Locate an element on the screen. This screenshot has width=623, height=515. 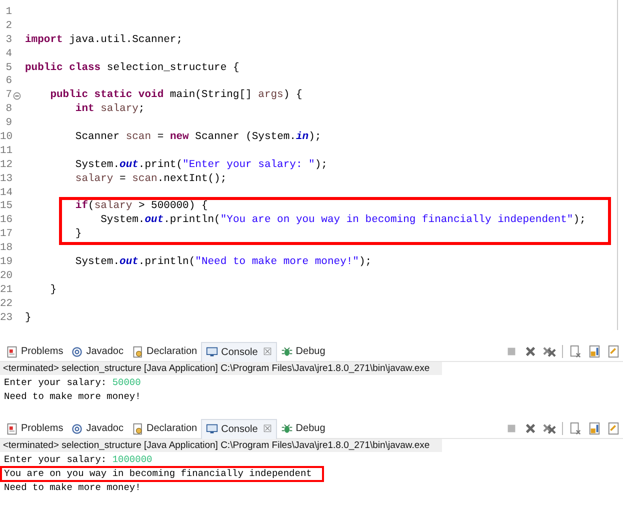
keyword: if is located at coordinates (81, 206).